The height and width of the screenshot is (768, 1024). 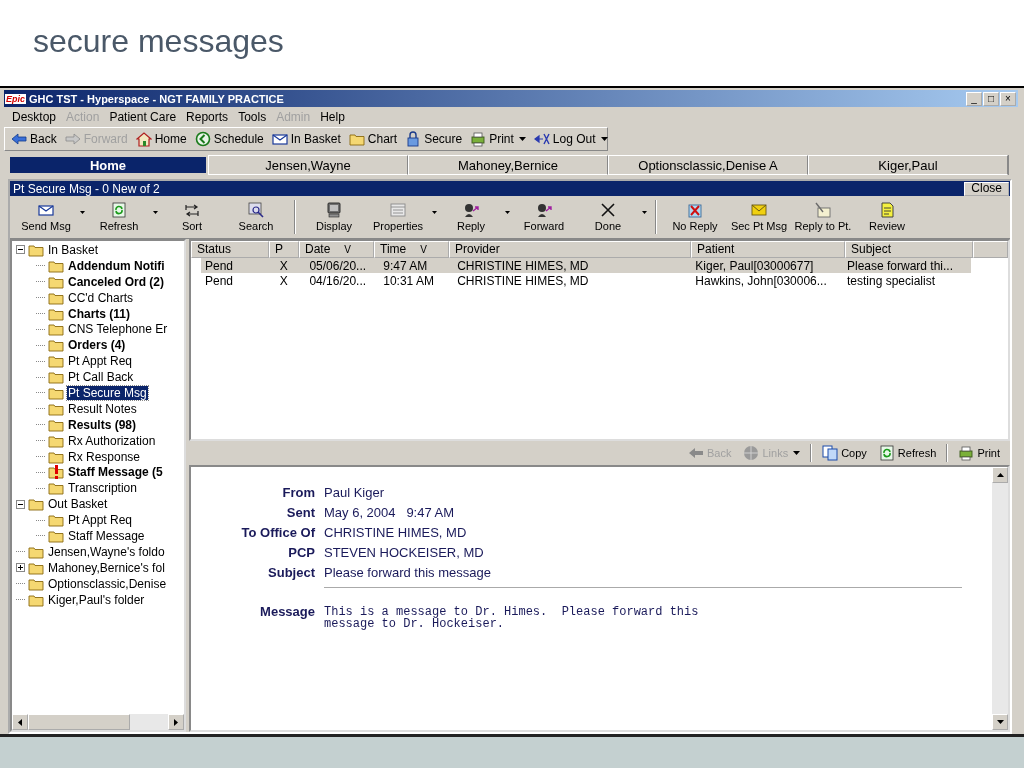 What do you see at coordinates (108, 165) in the screenshot?
I see `patient-tab: Home` at bounding box center [108, 165].